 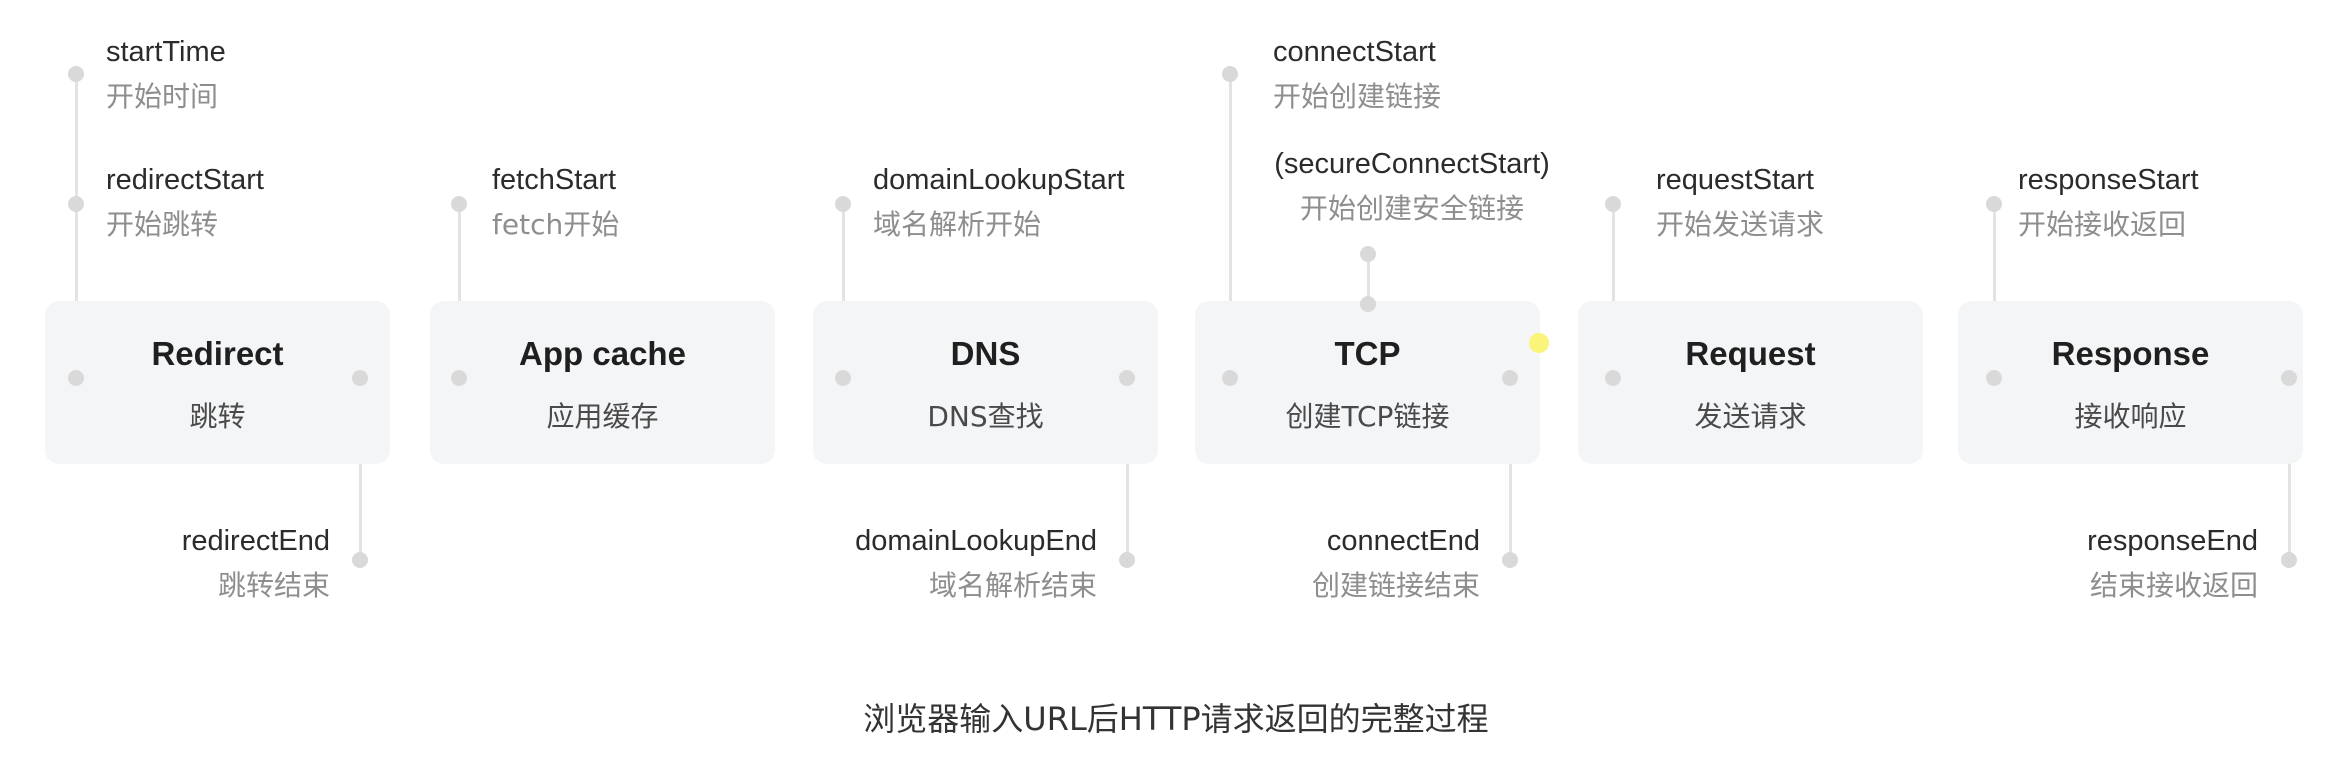 I want to click on cursor-highlight-marker, so click(x=1539, y=343).